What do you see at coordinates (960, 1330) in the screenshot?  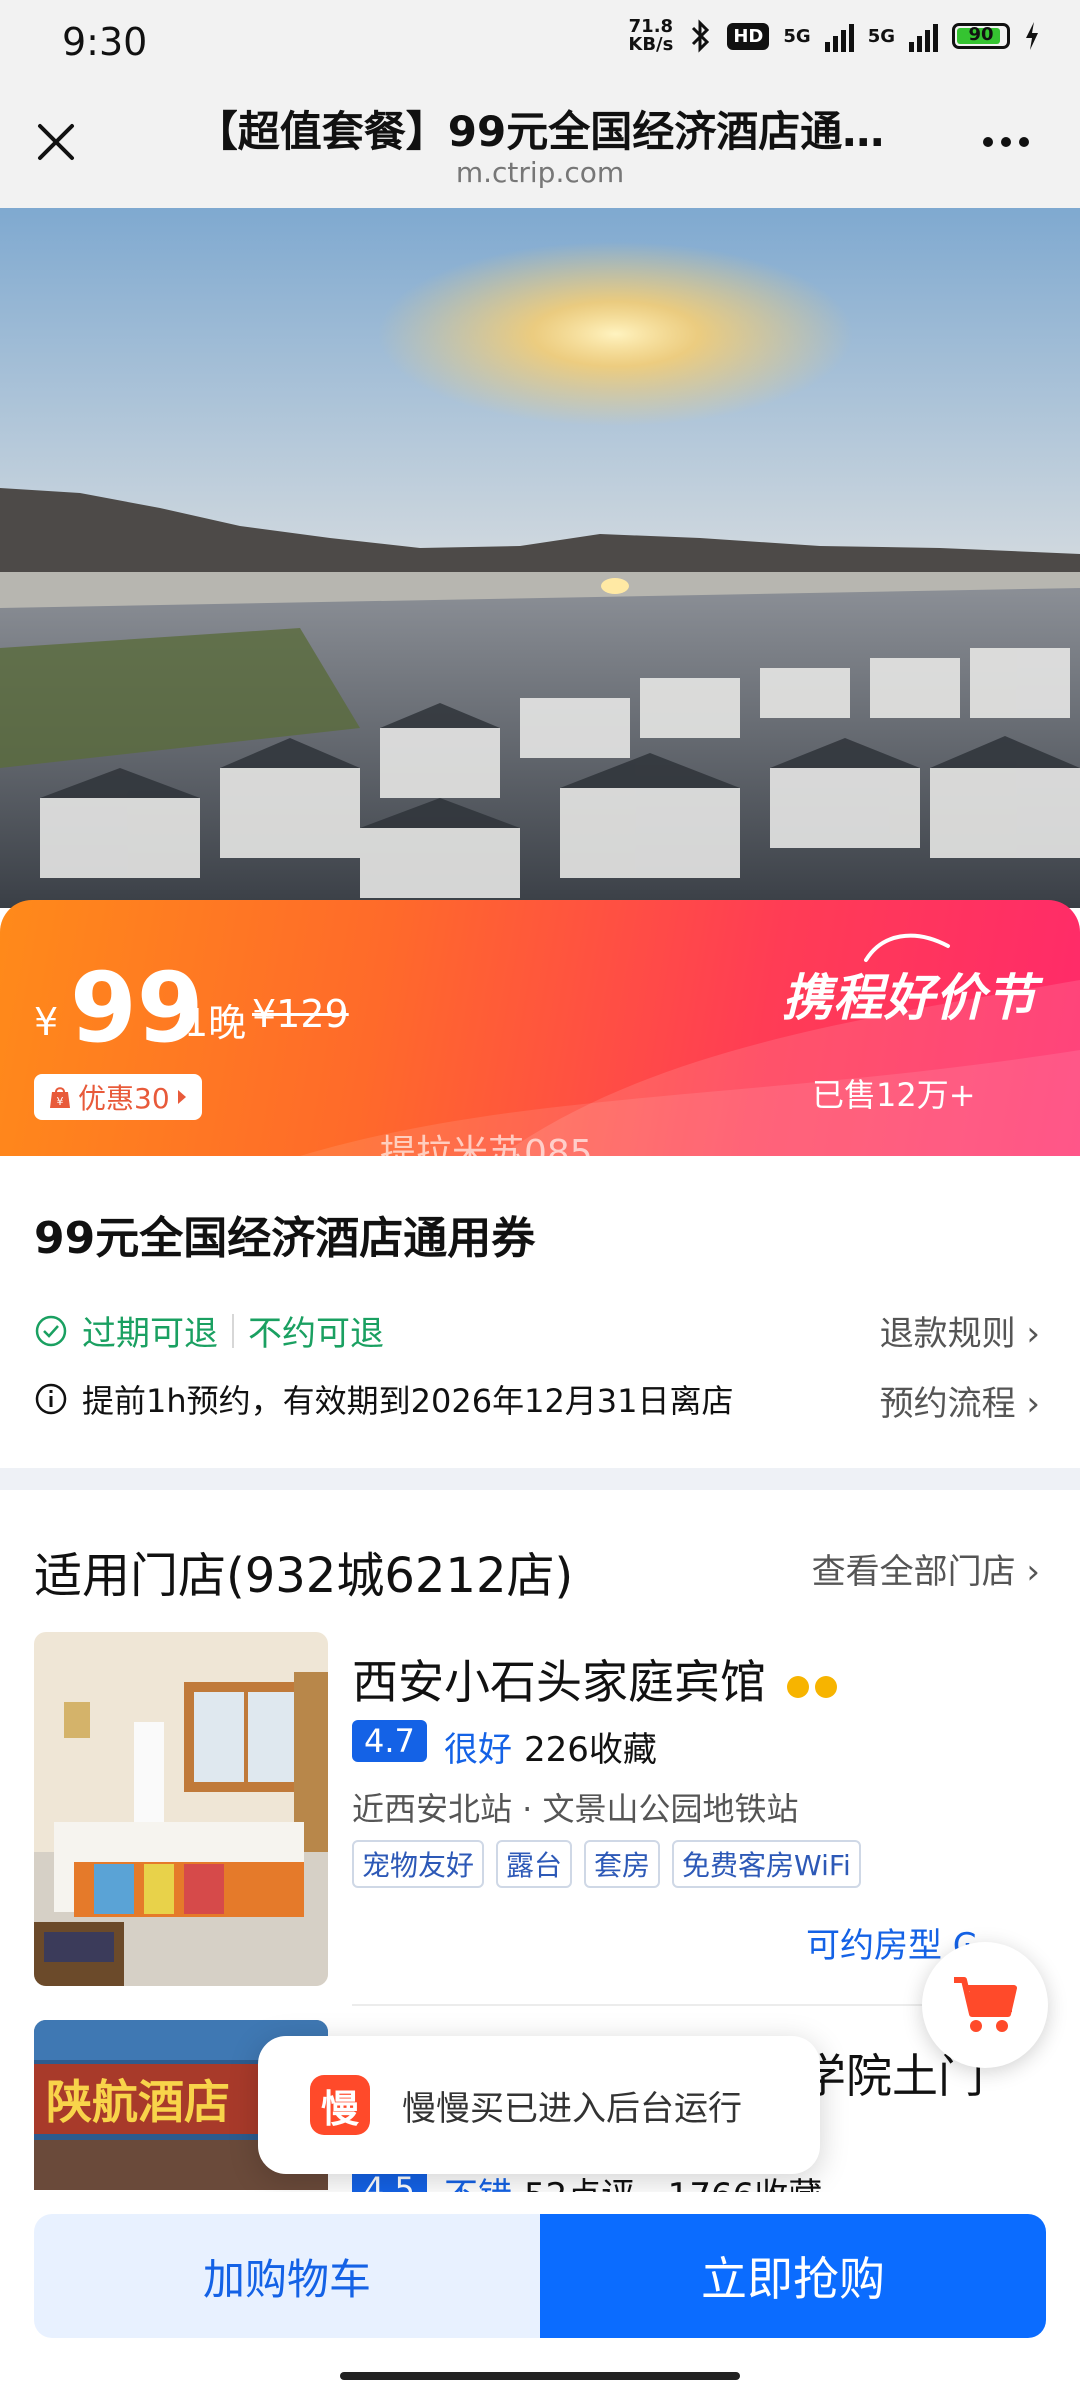 I see `refund-rule-link: 退款规则 ›` at bounding box center [960, 1330].